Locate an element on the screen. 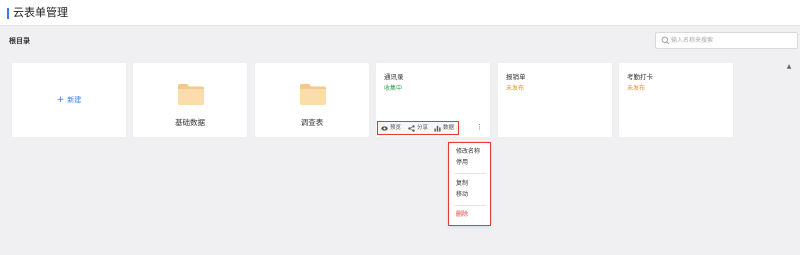 This screenshot has width=800, height=255. more-options-icon: ⋮ is located at coordinates (479, 127).